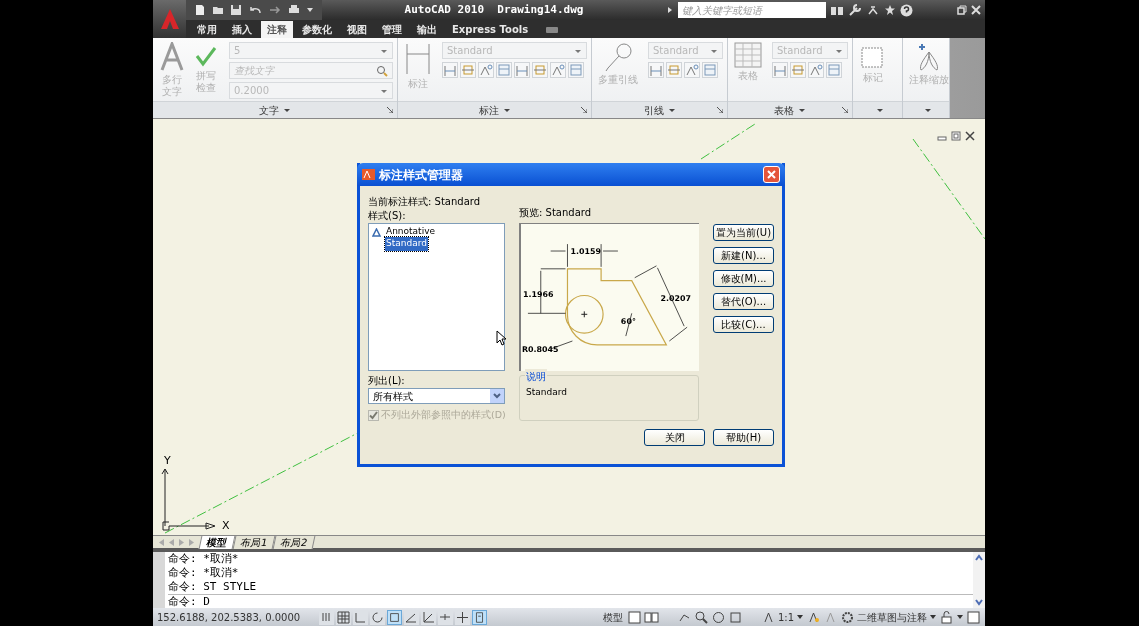 Image resolution: width=1139 pixels, height=626 pixels. I want to click on style-item: Annotative, so click(410, 232).